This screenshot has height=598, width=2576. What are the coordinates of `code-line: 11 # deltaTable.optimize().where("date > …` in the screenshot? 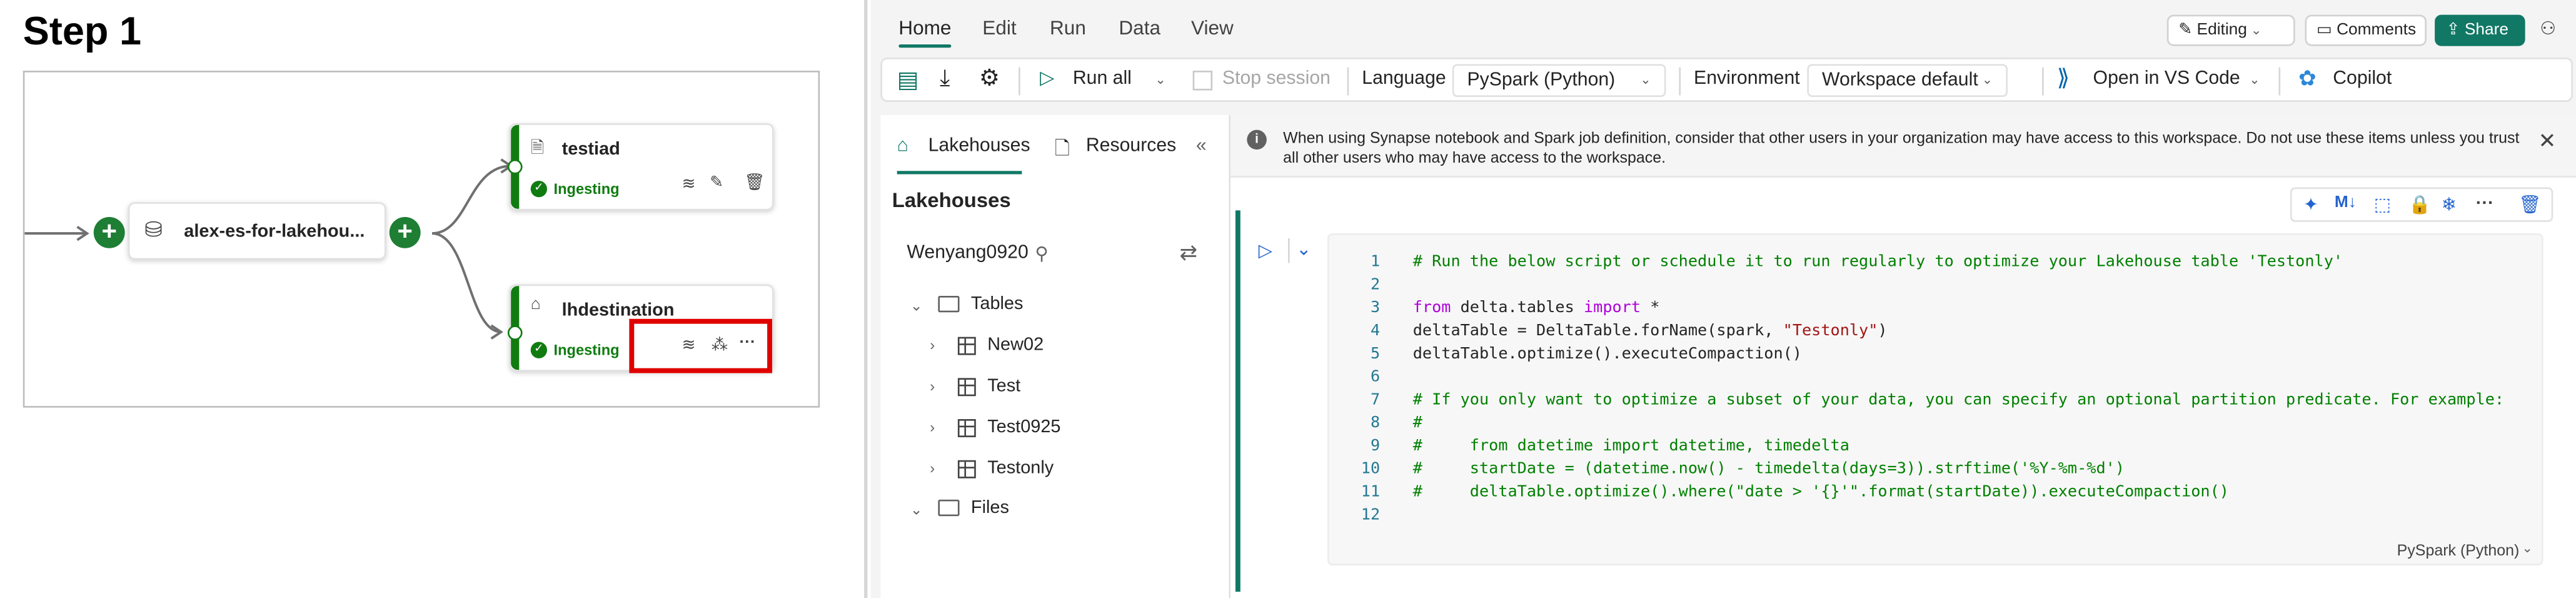 It's located at (1937, 495).